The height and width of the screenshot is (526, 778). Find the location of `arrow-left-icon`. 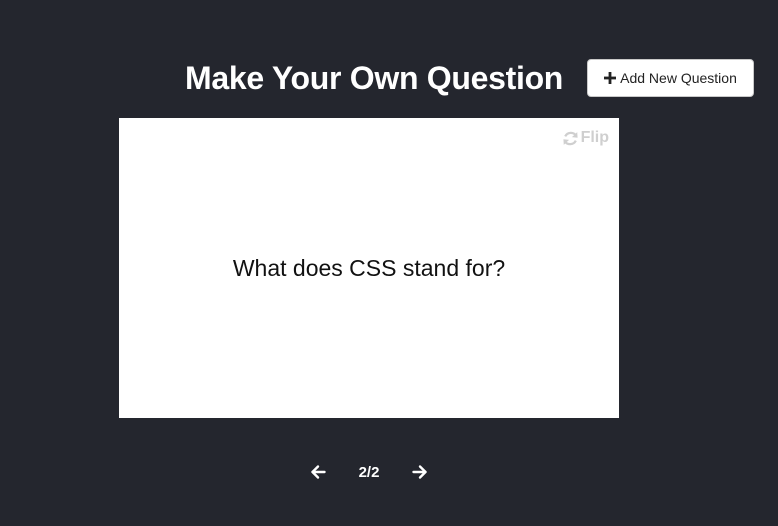

arrow-left-icon is located at coordinates (318, 472).